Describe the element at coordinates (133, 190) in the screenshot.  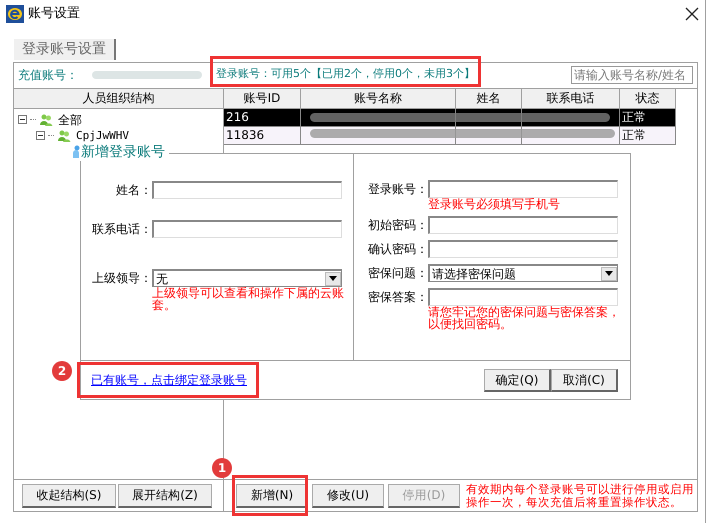
I see `field-label: 姓名：` at that location.